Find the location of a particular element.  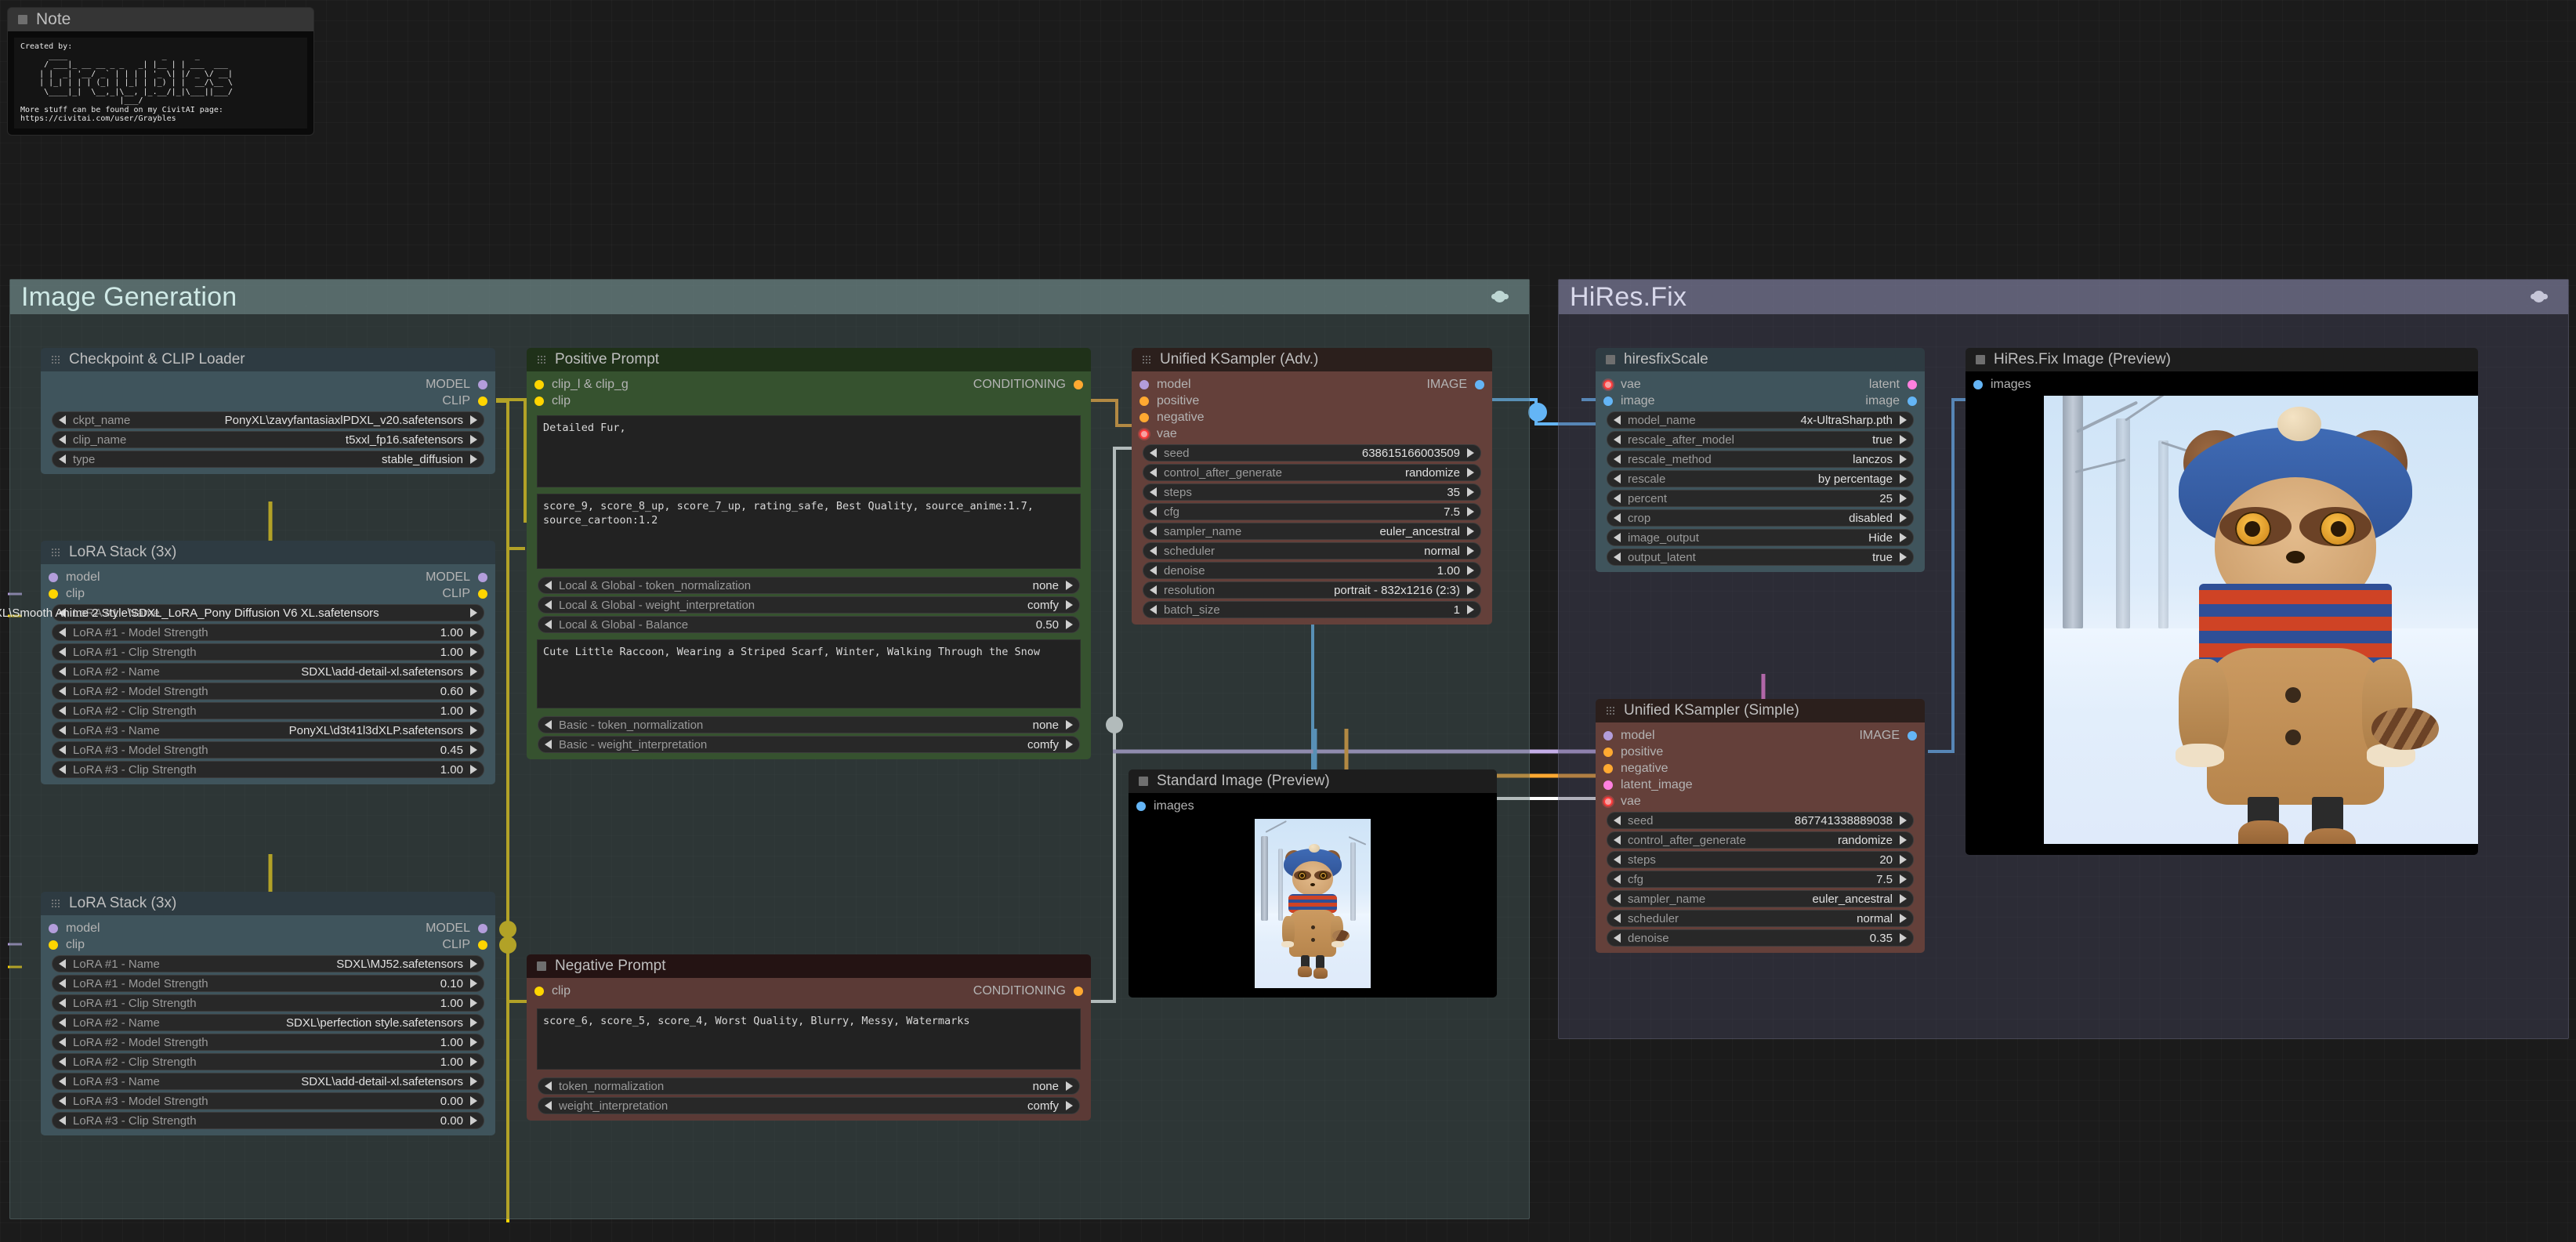

widget-steps: steps 20 is located at coordinates (1760, 859).